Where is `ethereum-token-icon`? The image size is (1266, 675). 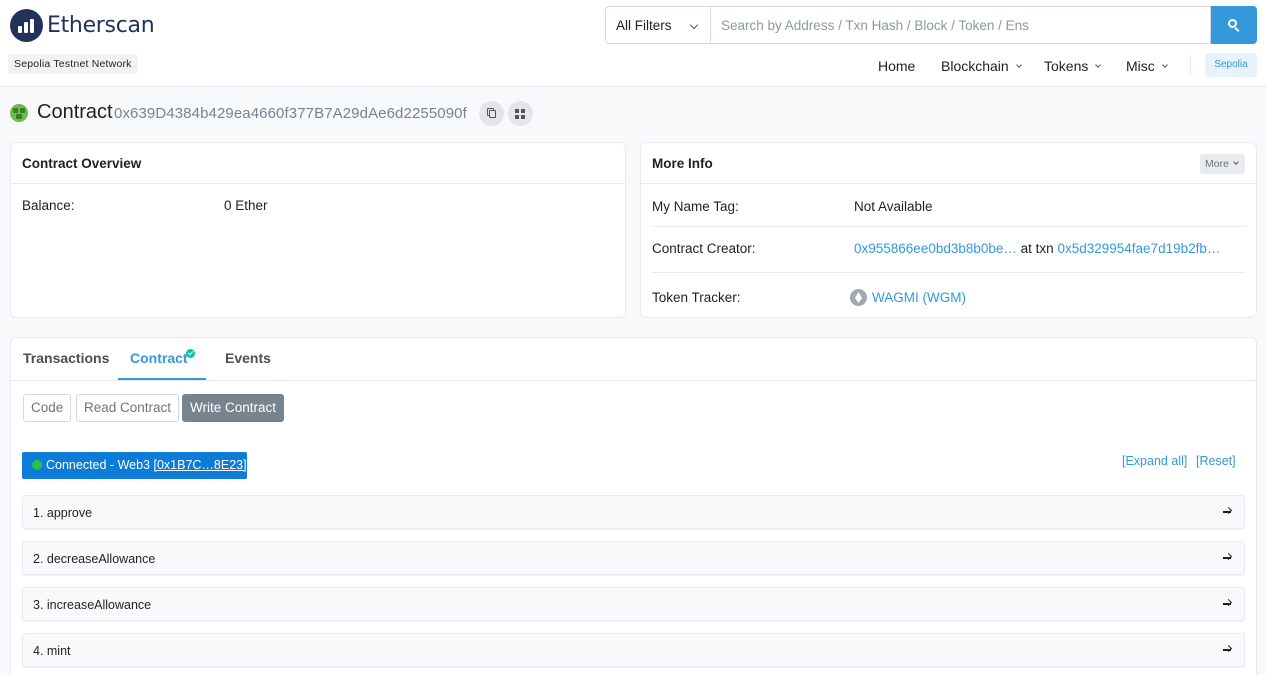
ethereum-token-icon is located at coordinates (858, 297).